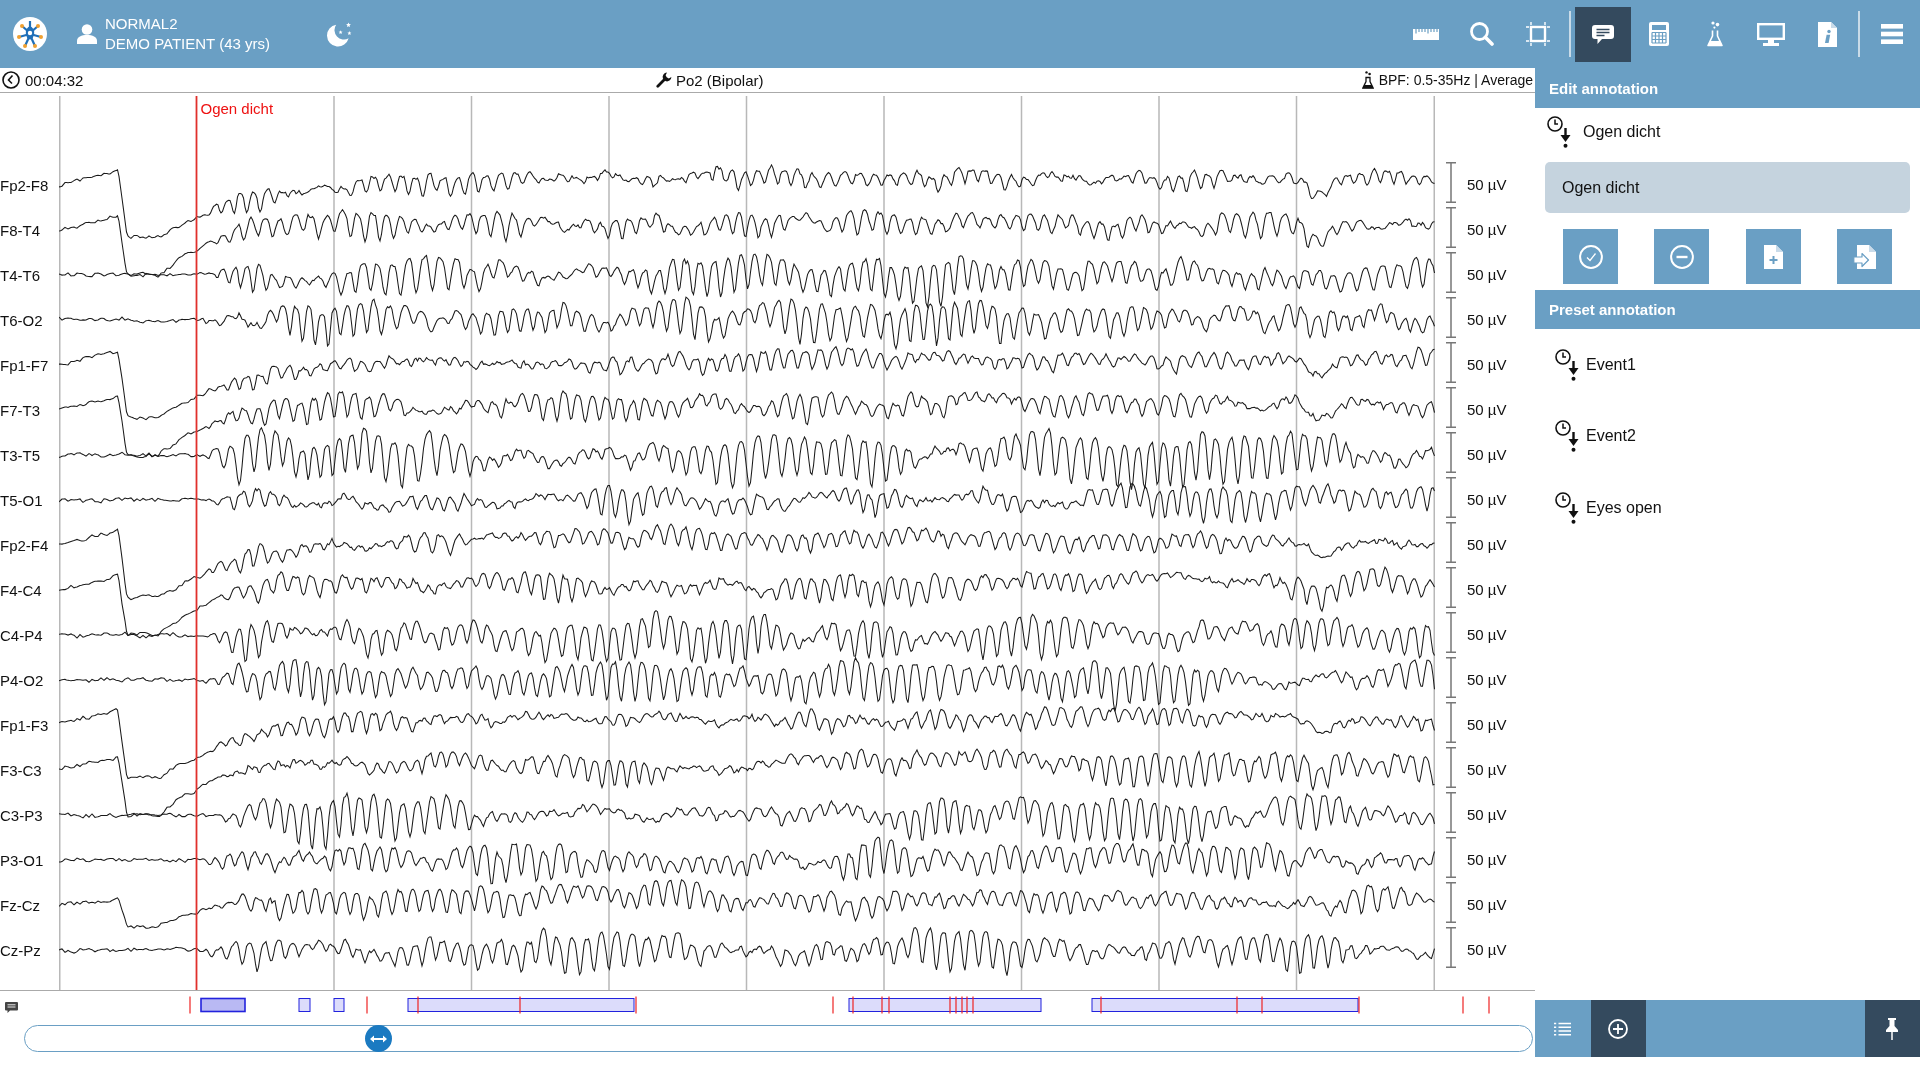 This screenshot has height=1080, width=1920. What do you see at coordinates (20, 230) in the screenshot?
I see `channel-label: F8-T4` at bounding box center [20, 230].